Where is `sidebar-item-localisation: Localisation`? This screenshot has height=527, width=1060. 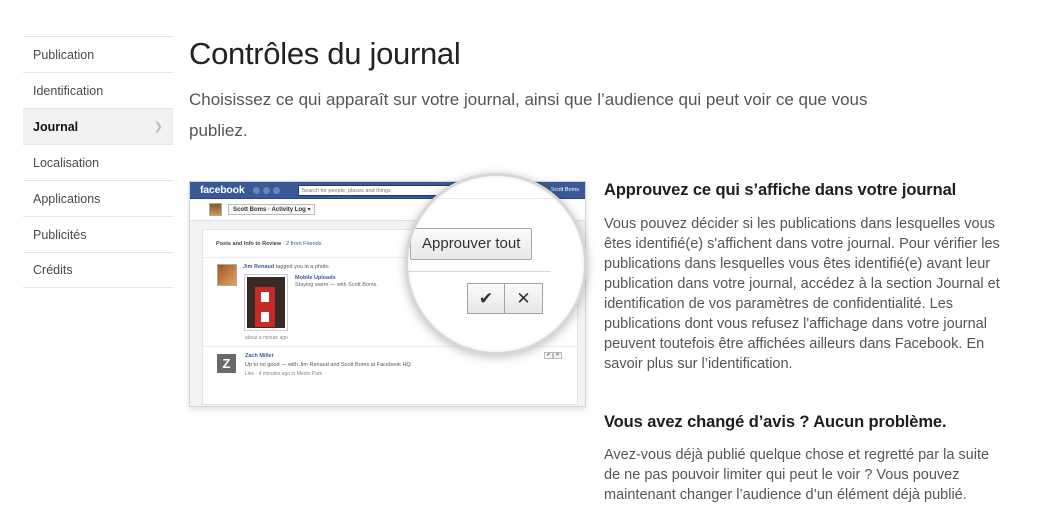
sidebar-item-localisation: Localisation is located at coordinates (98, 162).